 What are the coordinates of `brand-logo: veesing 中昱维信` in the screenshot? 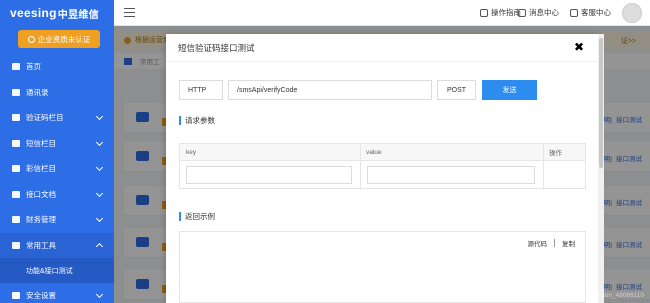 It's located at (57, 13).